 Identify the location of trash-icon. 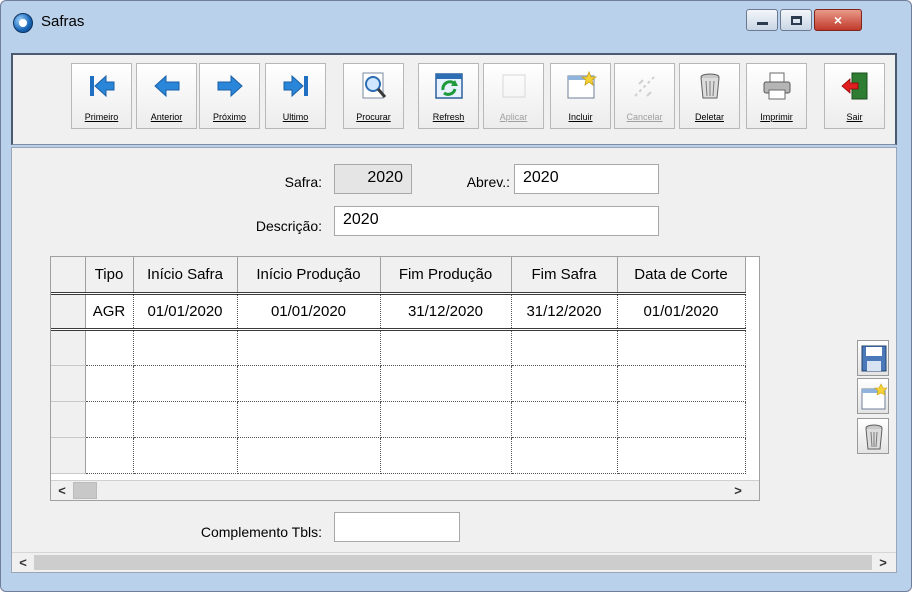
(874, 437).